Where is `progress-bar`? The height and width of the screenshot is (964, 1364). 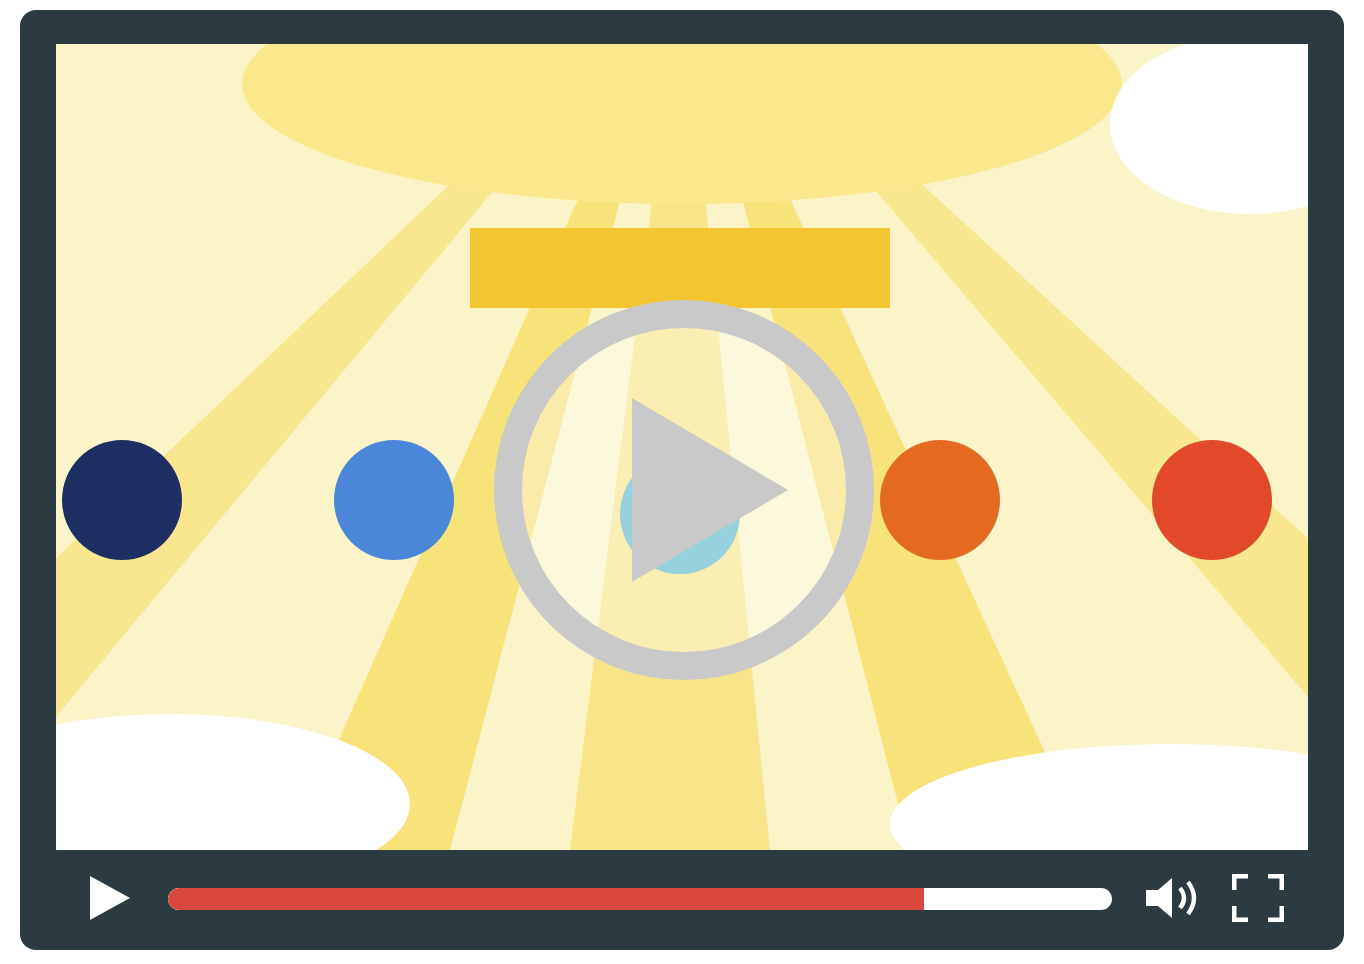
progress-bar is located at coordinates (640, 898).